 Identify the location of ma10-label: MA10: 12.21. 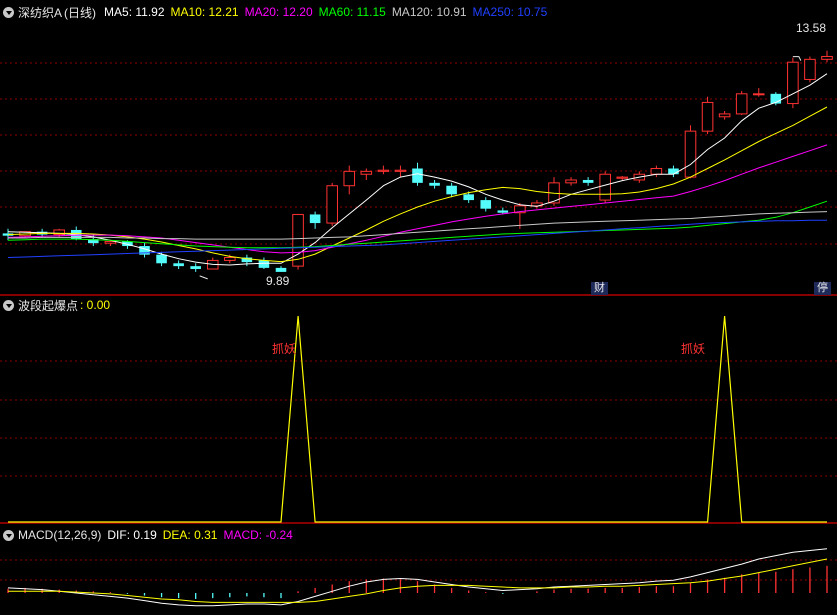
(204, 12).